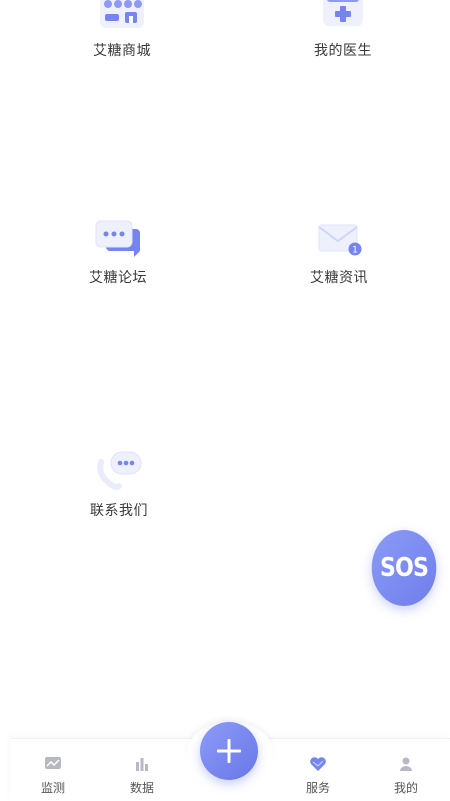  Describe the element at coordinates (343, 13) in the screenshot. I see `medical-kit-icon` at that location.